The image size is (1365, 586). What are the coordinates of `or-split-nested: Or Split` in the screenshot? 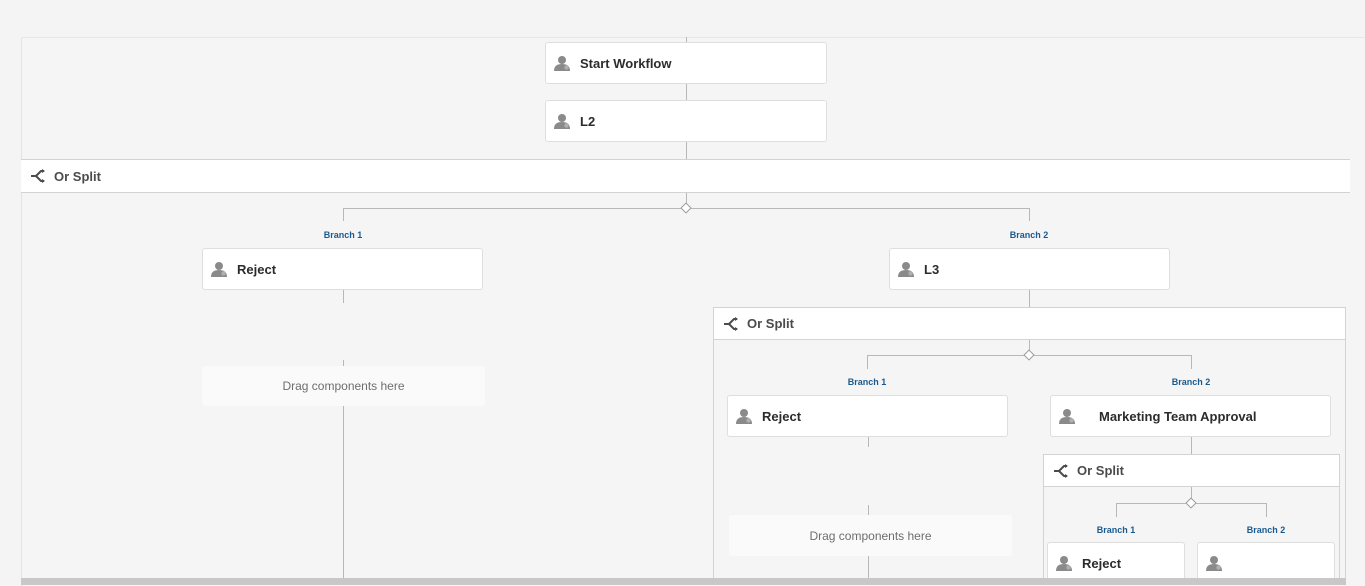 It's located at (1029, 323).